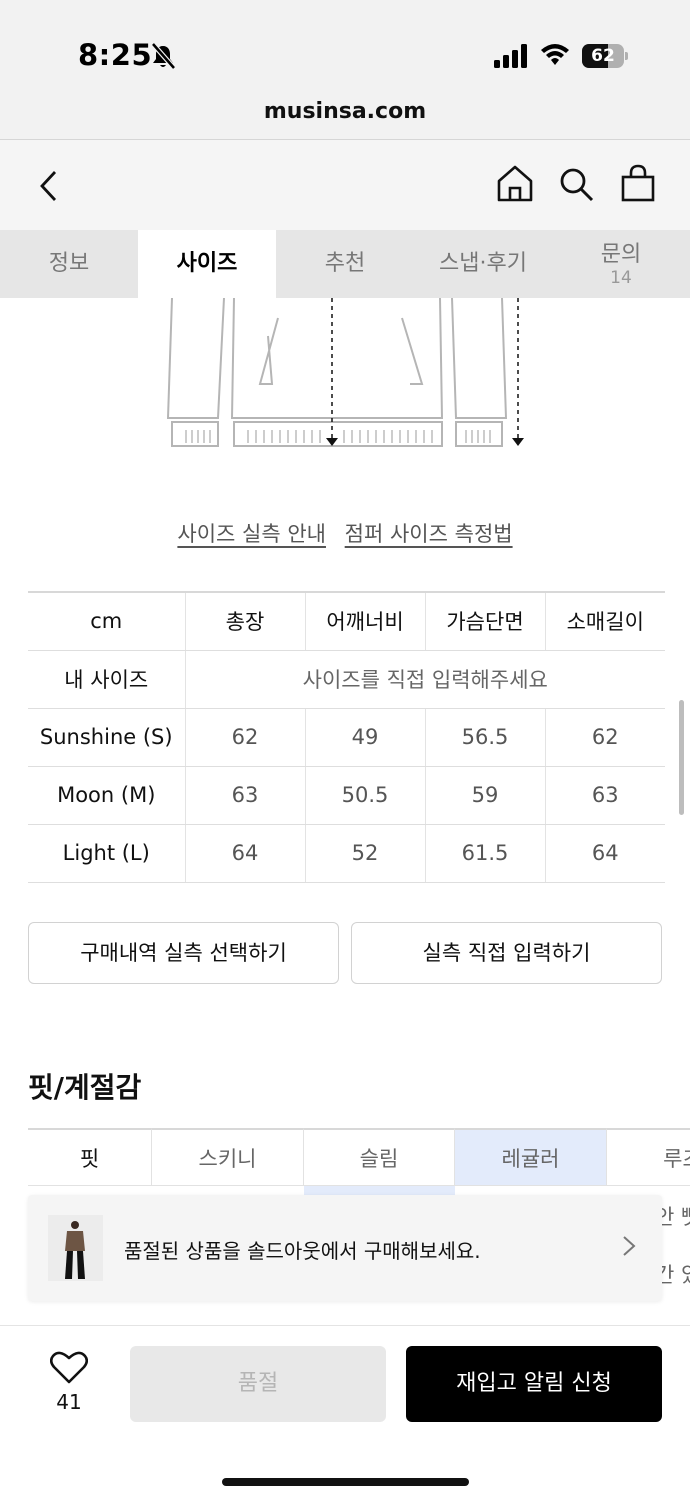 The width and height of the screenshot is (690, 1500). Describe the element at coordinates (429, 534) in the screenshot. I see `jumper-measure-method-link: 점퍼 사이즈 측정법` at that location.